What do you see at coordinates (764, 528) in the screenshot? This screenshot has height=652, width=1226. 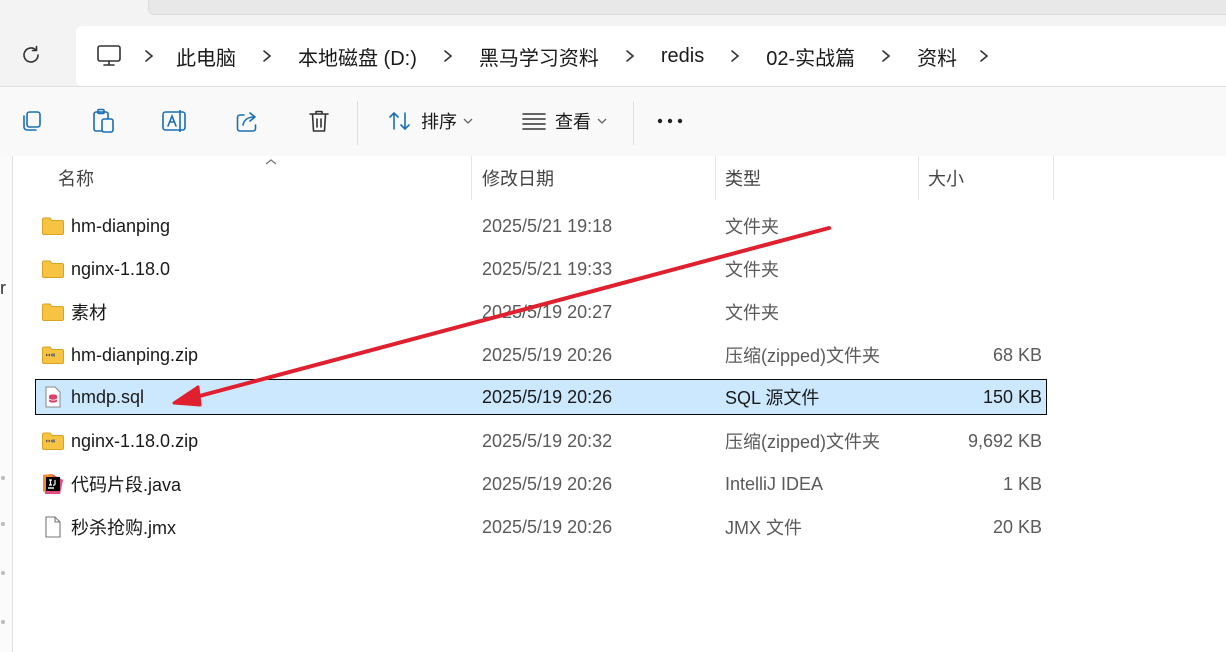 I see `file-type: JMX 文件` at bounding box center [764, 528].